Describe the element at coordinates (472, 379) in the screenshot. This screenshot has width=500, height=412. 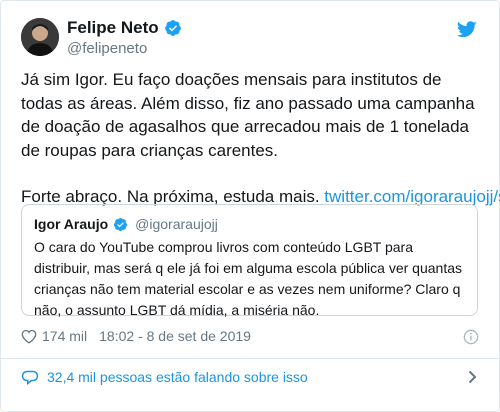
I see `chevron-right-icon` at that location.